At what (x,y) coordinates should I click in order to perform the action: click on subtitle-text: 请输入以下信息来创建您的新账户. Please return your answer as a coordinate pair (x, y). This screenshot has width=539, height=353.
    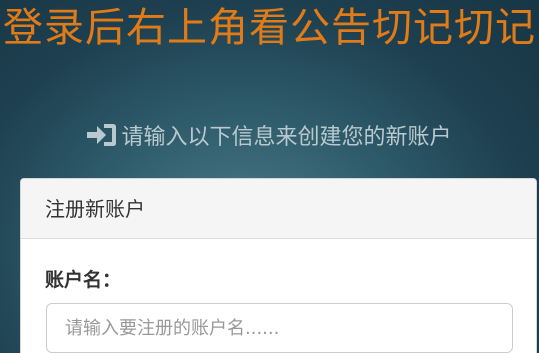
    Looking at the image, I should click on (286, 137).